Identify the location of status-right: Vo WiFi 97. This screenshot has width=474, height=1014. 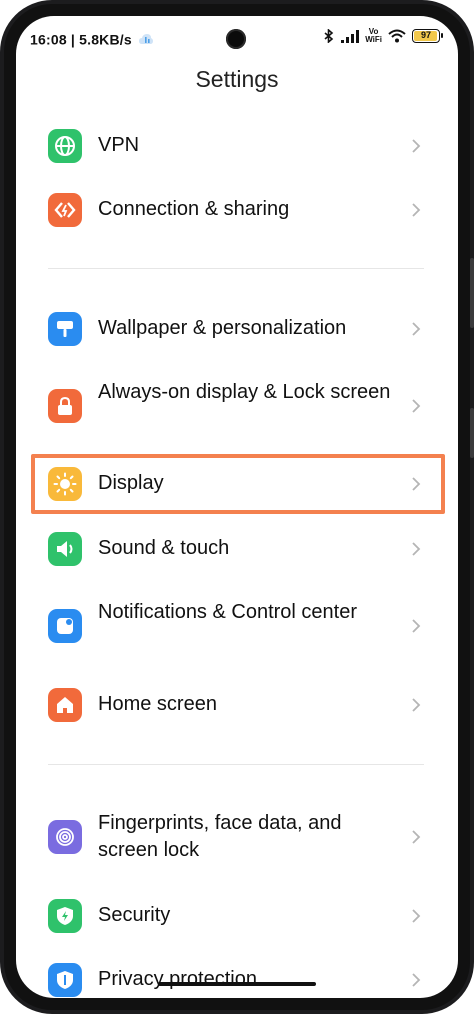
(383, 36).